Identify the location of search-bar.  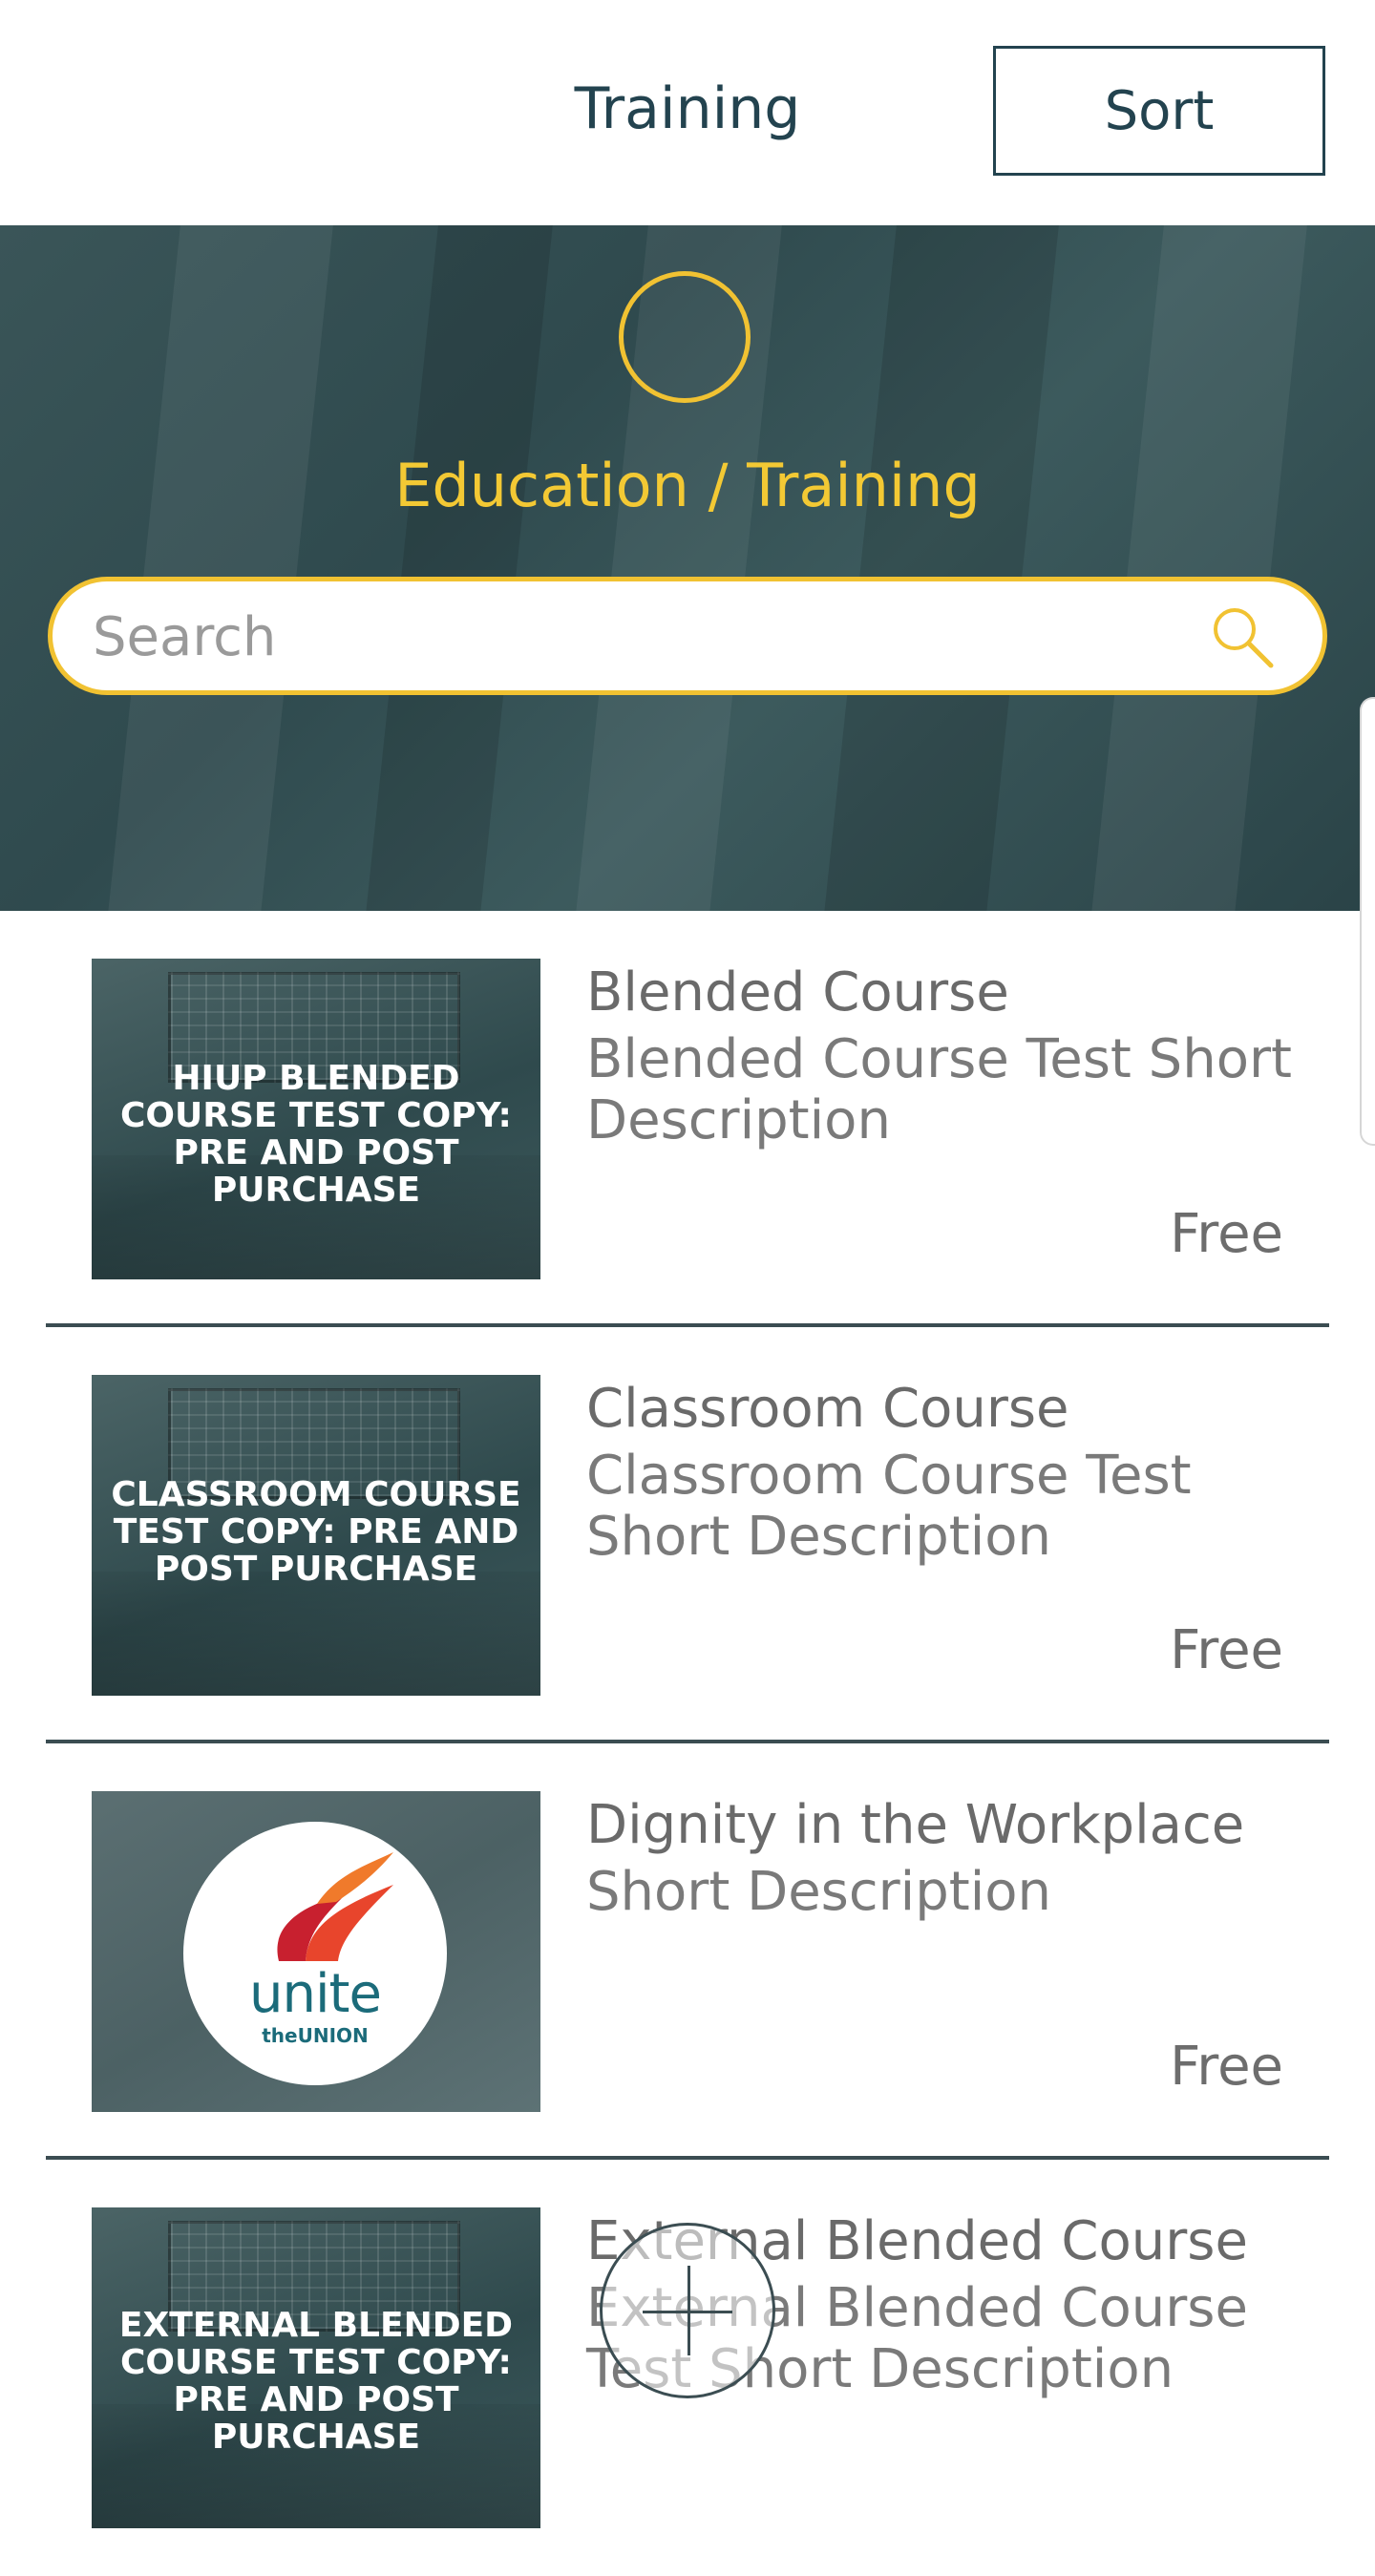
(687, 636).